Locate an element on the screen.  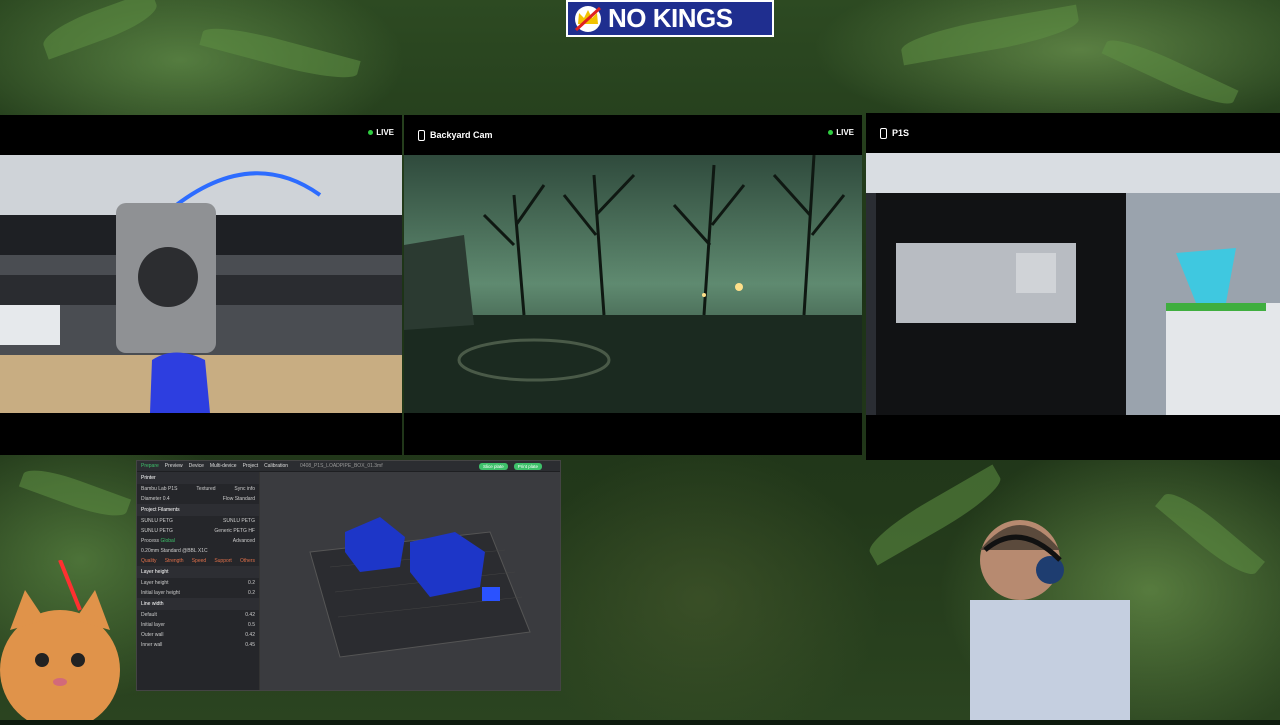
flow-label: Flow is located at coordinates (228, 499).